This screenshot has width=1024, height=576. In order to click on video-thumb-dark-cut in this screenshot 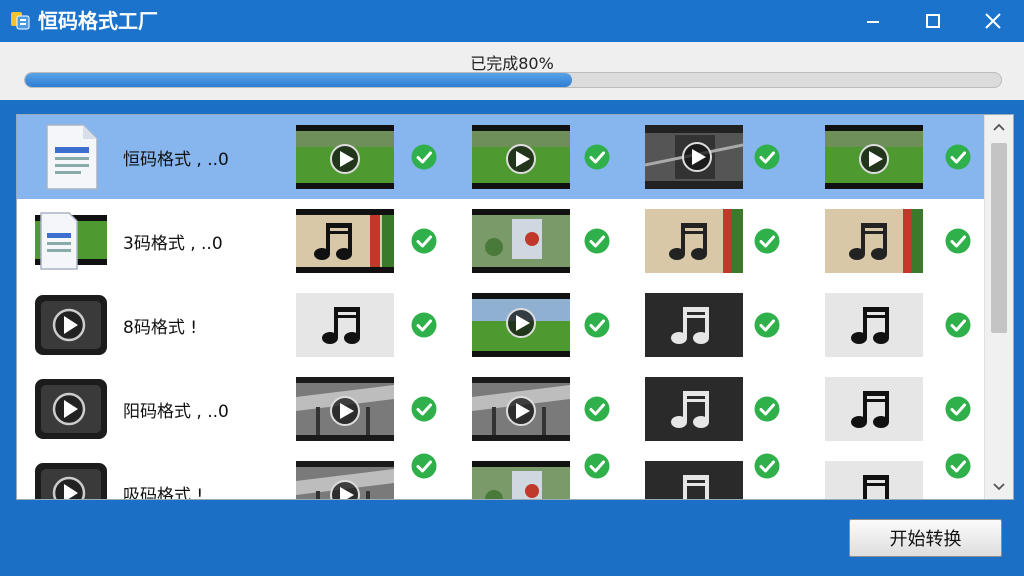, I will do `click(694, 157)`.